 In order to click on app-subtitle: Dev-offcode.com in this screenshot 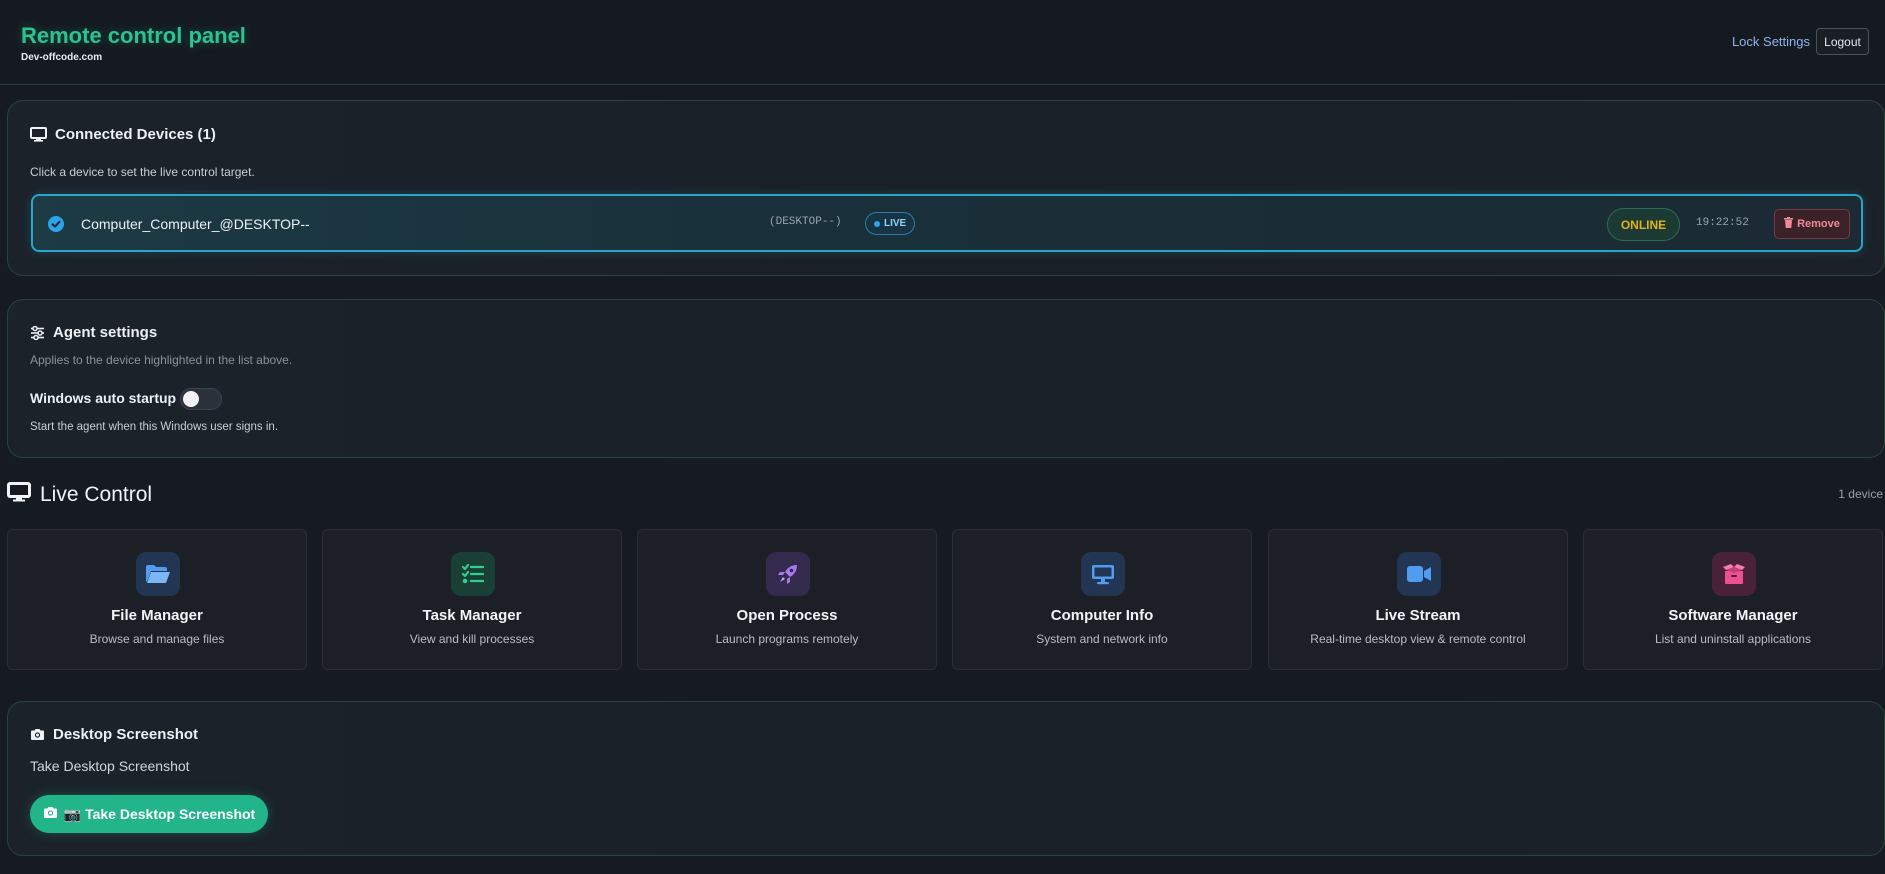, I will do `click(62, 57)`.